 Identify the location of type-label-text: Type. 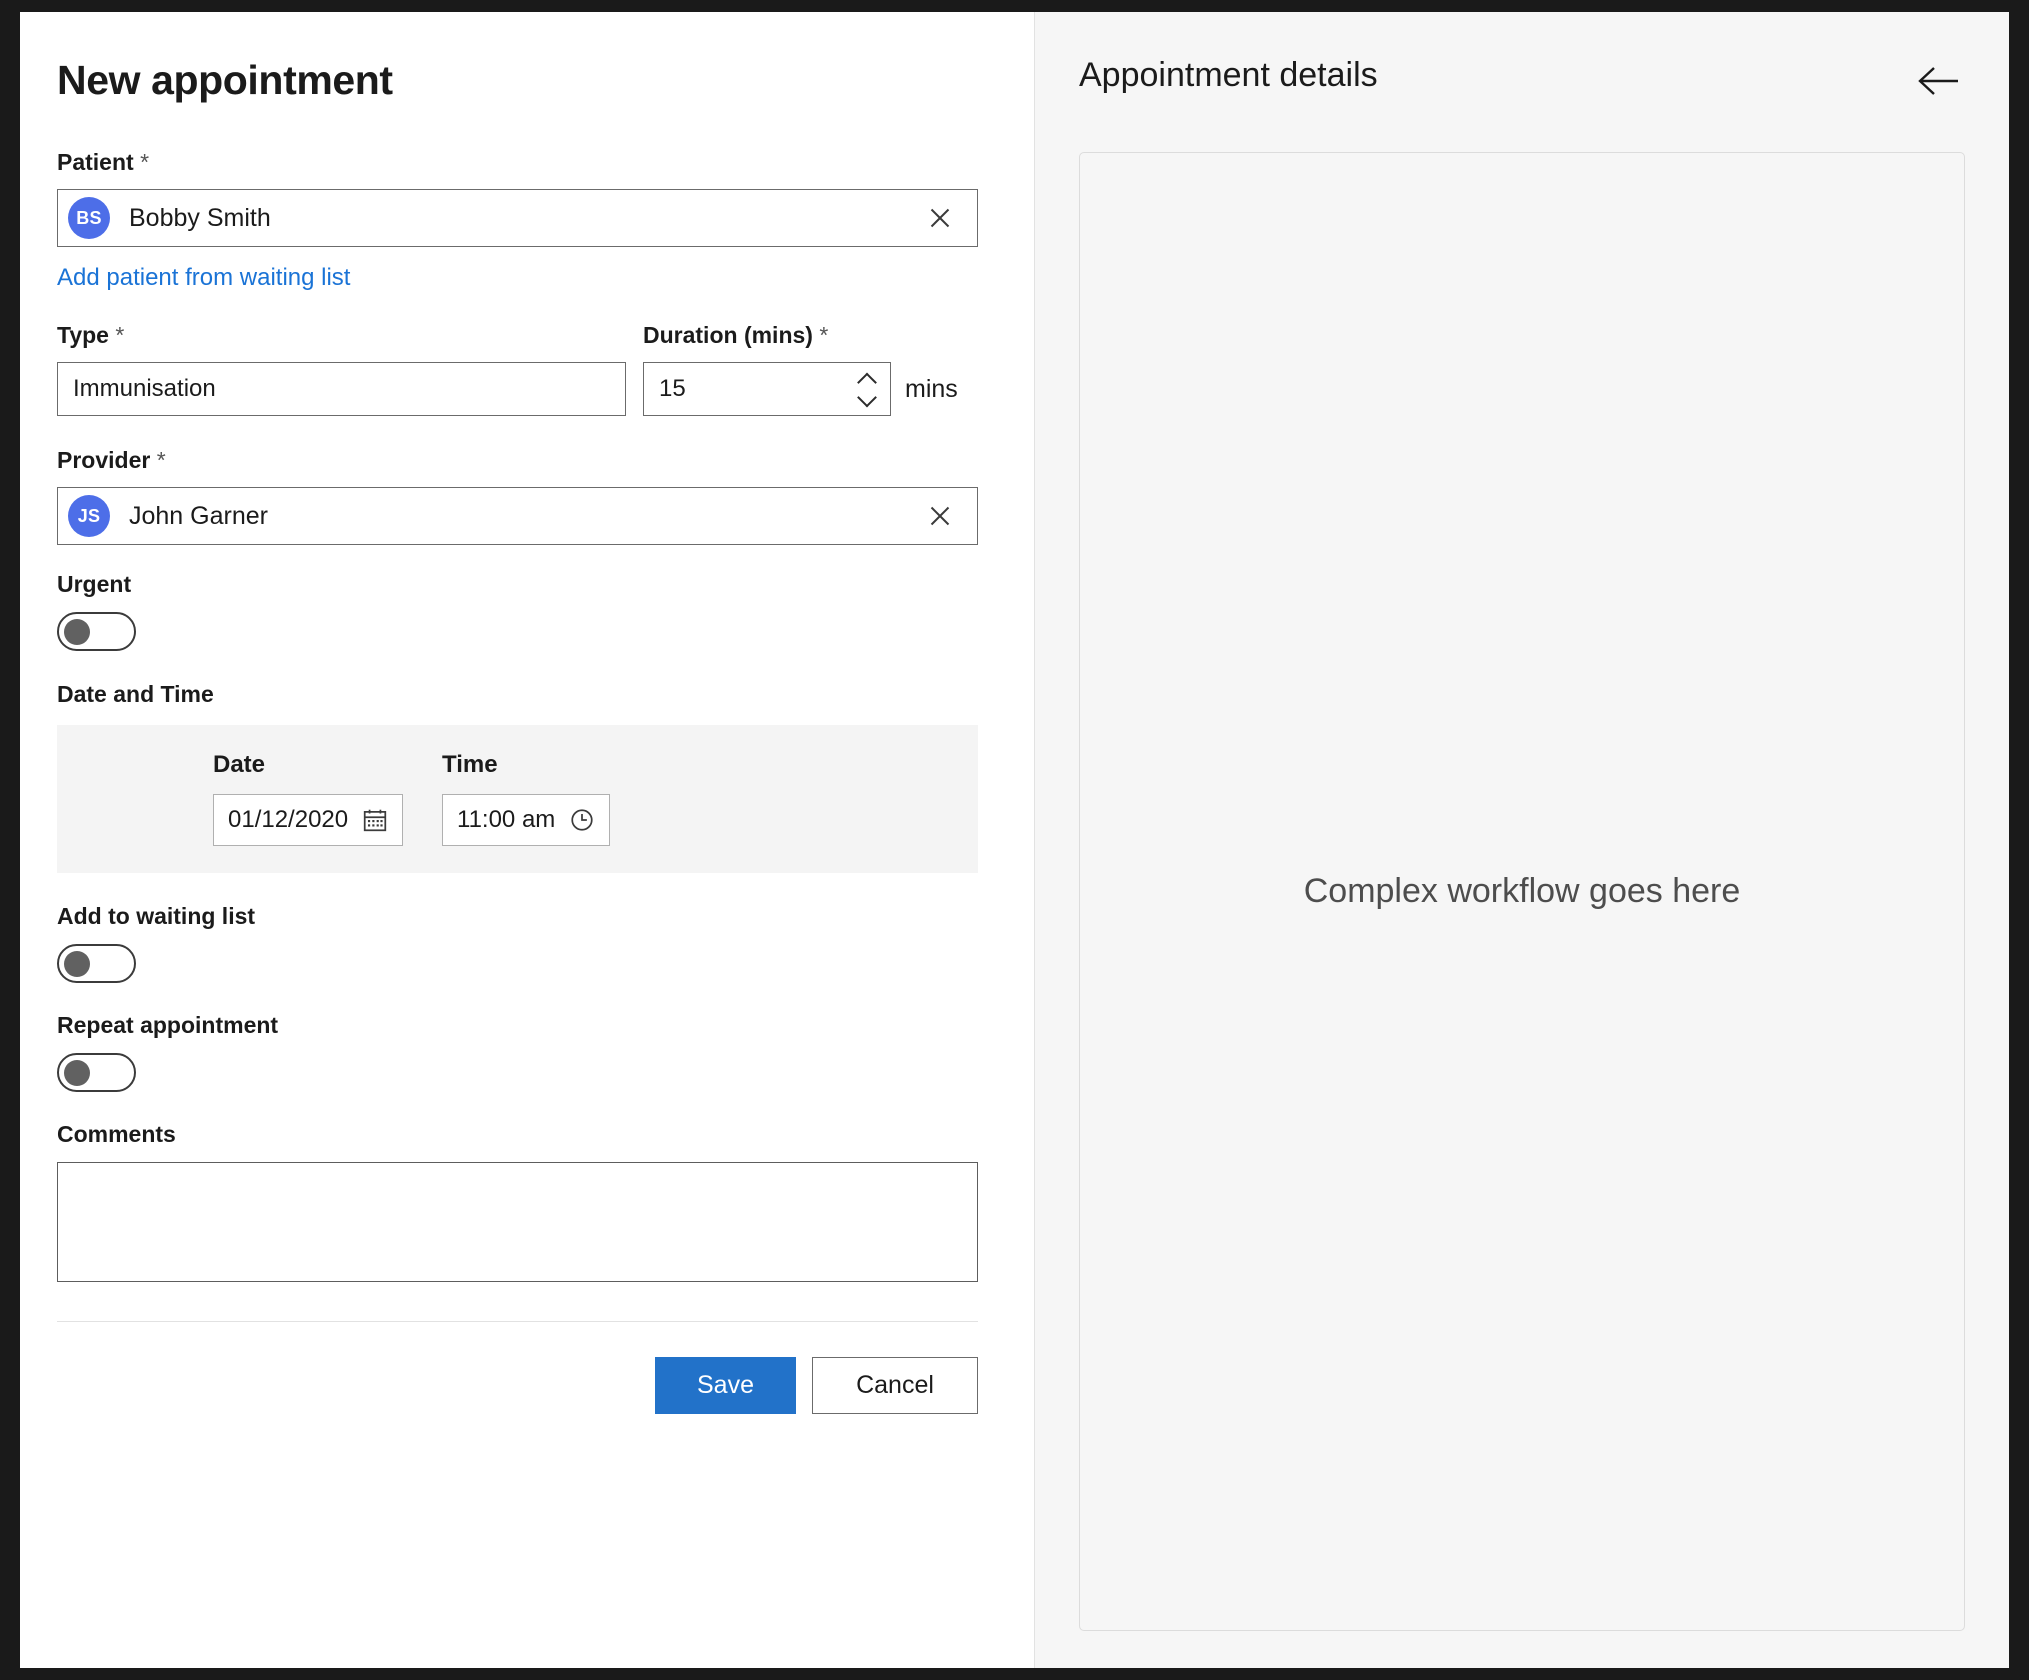
(83, 335).